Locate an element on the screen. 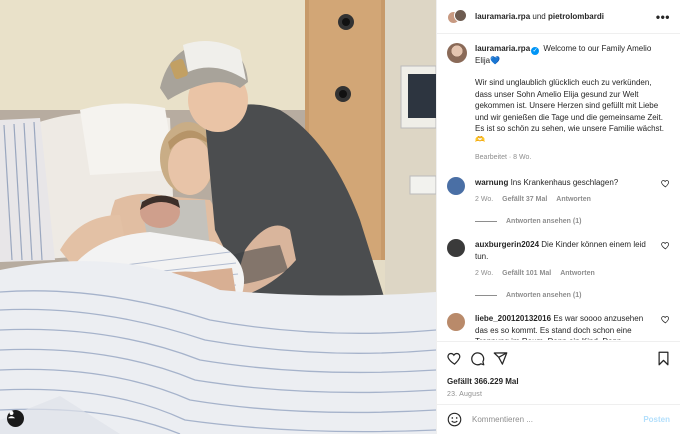 The image size is (680, 434). caption-meta: Bearbeitet · 8 Wo. is located at coordinates (503, 157).